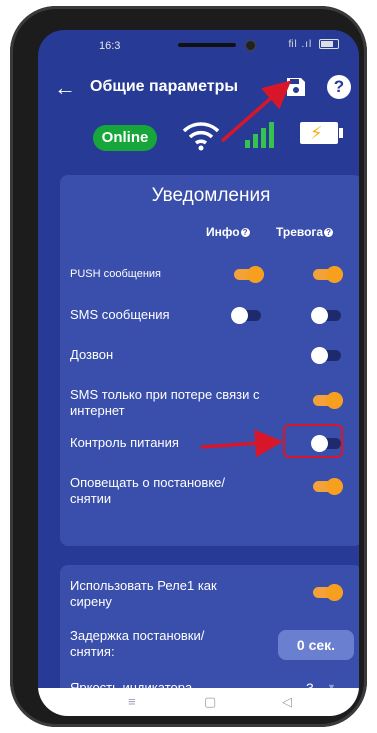 This screenshot has width=377, height=733. What do you see at coordinates (110, 46) in the screenshot?
I see `status-time: 16:3` at bounding box center [110, 46].